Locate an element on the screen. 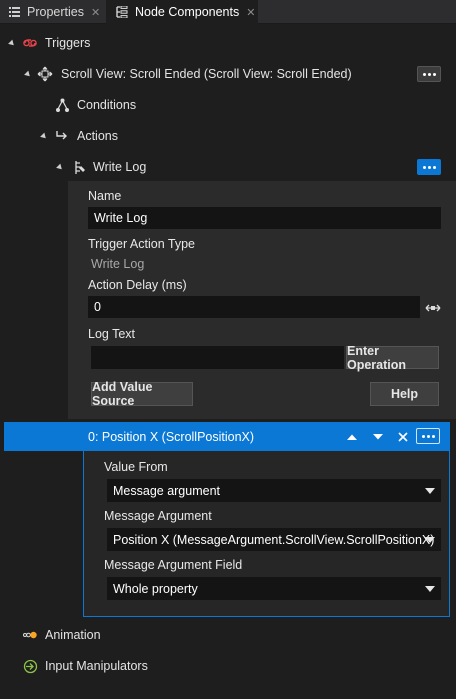 Image resolution: width=456 pixels, height=699 pixels. triggers-icon is located at coordinates (30, 43).